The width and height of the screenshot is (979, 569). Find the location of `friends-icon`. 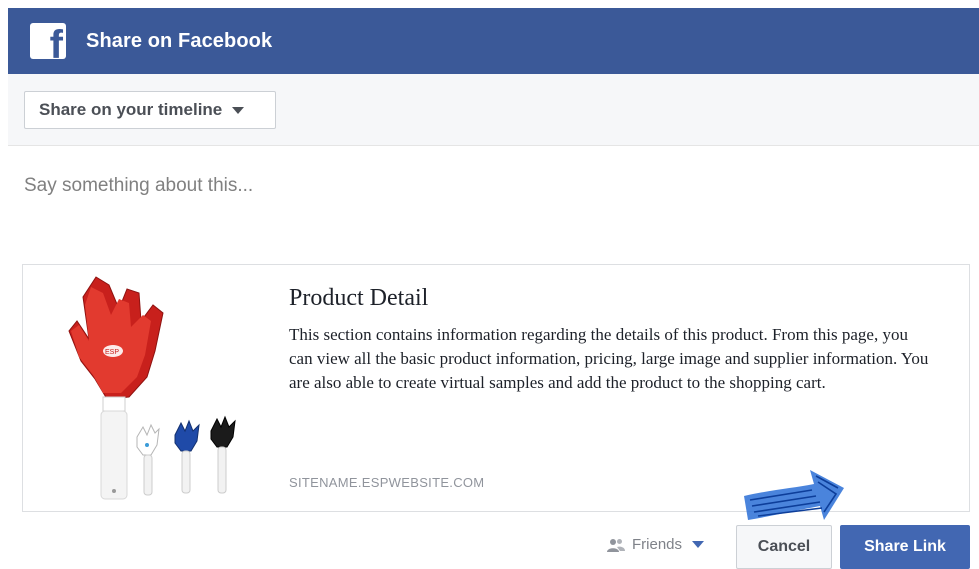

friends-icon is located at coordinates (616, 545).